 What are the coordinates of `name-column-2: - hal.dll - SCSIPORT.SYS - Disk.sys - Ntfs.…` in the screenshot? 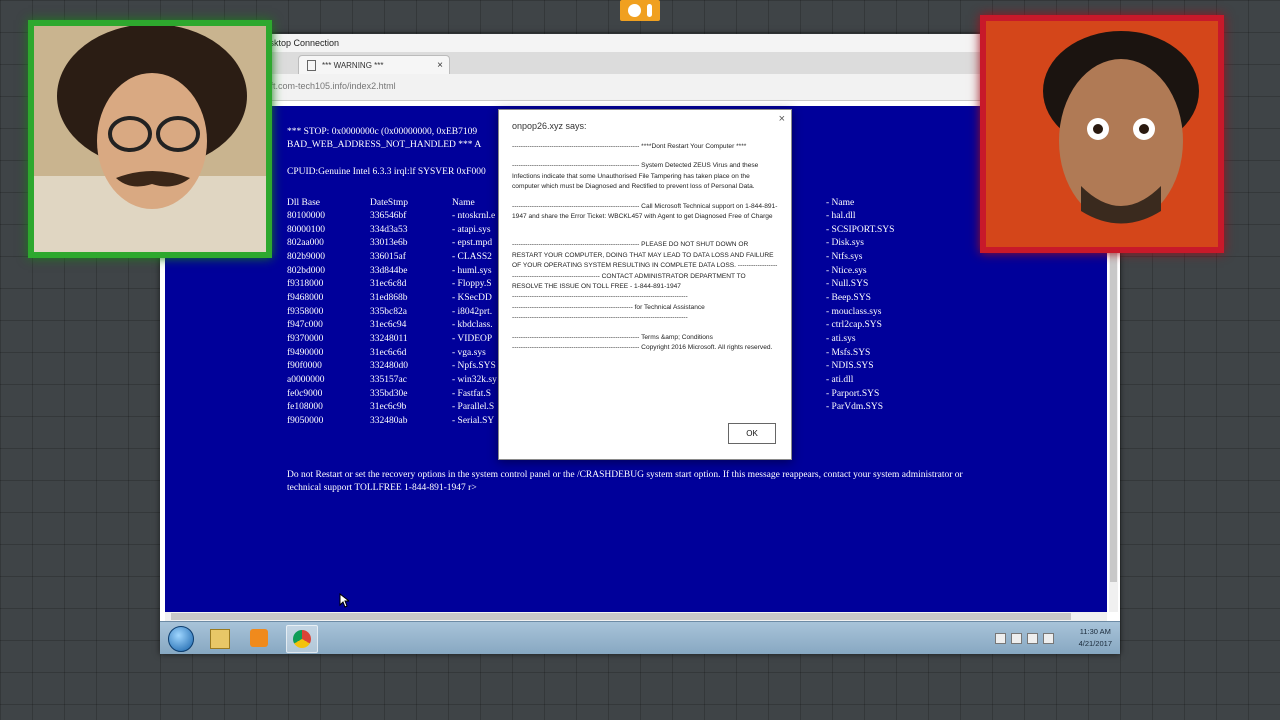 It's located at (860, 312).